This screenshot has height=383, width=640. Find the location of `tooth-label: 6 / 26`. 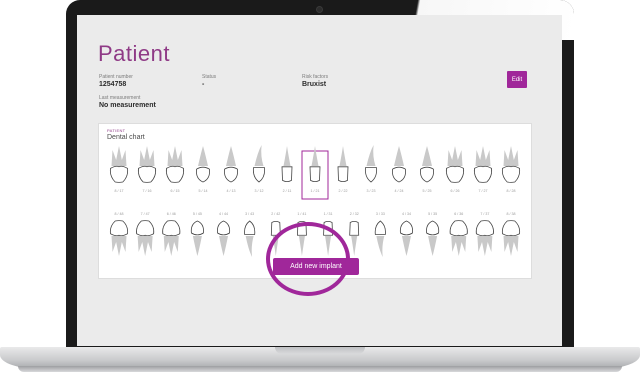

tooth-label: 6 / 26 is located at coordinates (455, 191).